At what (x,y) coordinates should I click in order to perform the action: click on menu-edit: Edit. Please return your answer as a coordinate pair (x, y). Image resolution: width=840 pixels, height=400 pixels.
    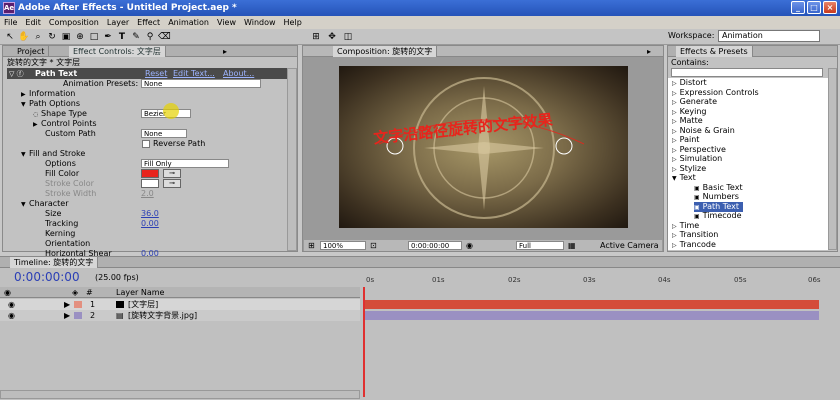
    Looking at the image, I should click on (33, 22).